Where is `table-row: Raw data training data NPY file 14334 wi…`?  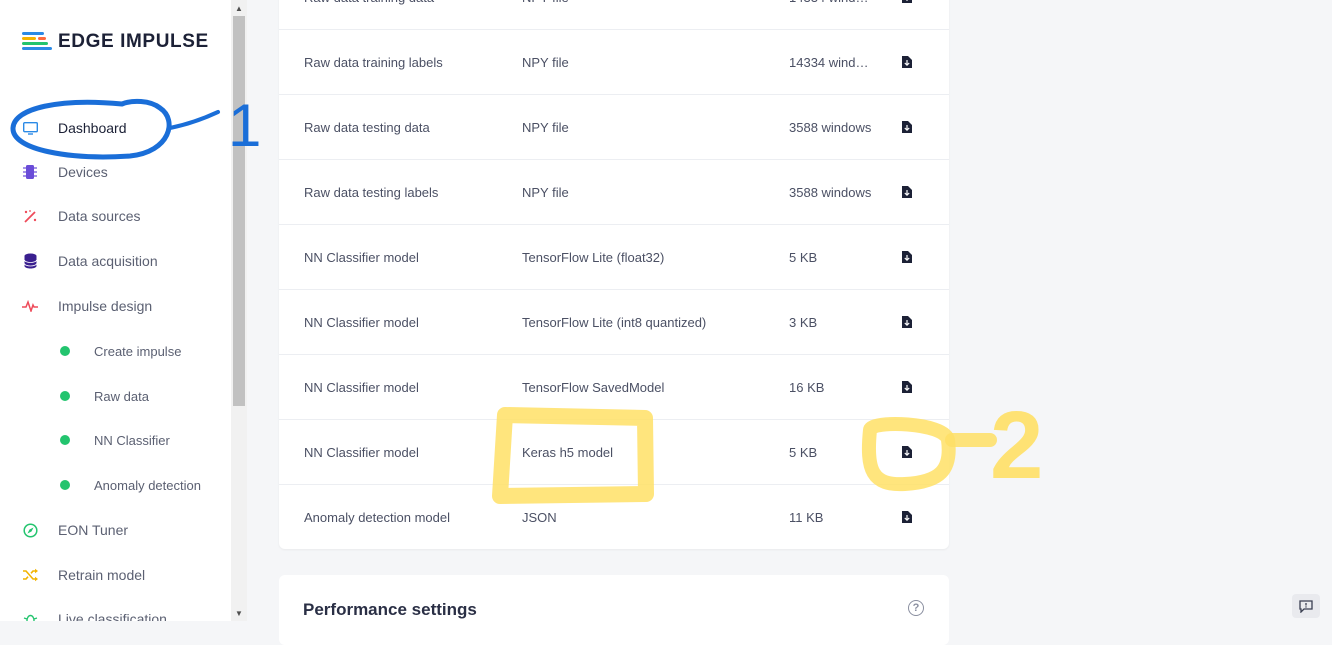 table-row: Raw data training data NPY file 14334 wi… is located at coordinates (614, 15).